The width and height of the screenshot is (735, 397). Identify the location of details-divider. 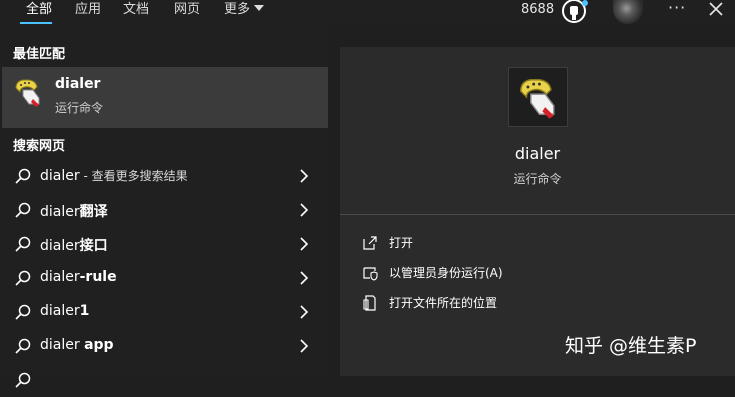
(537, 214).